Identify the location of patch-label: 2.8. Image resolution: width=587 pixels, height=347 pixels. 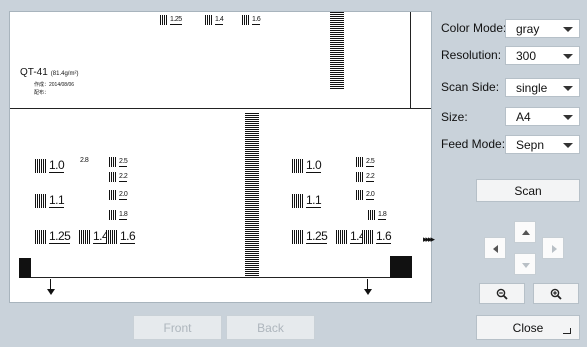
(84, 160).